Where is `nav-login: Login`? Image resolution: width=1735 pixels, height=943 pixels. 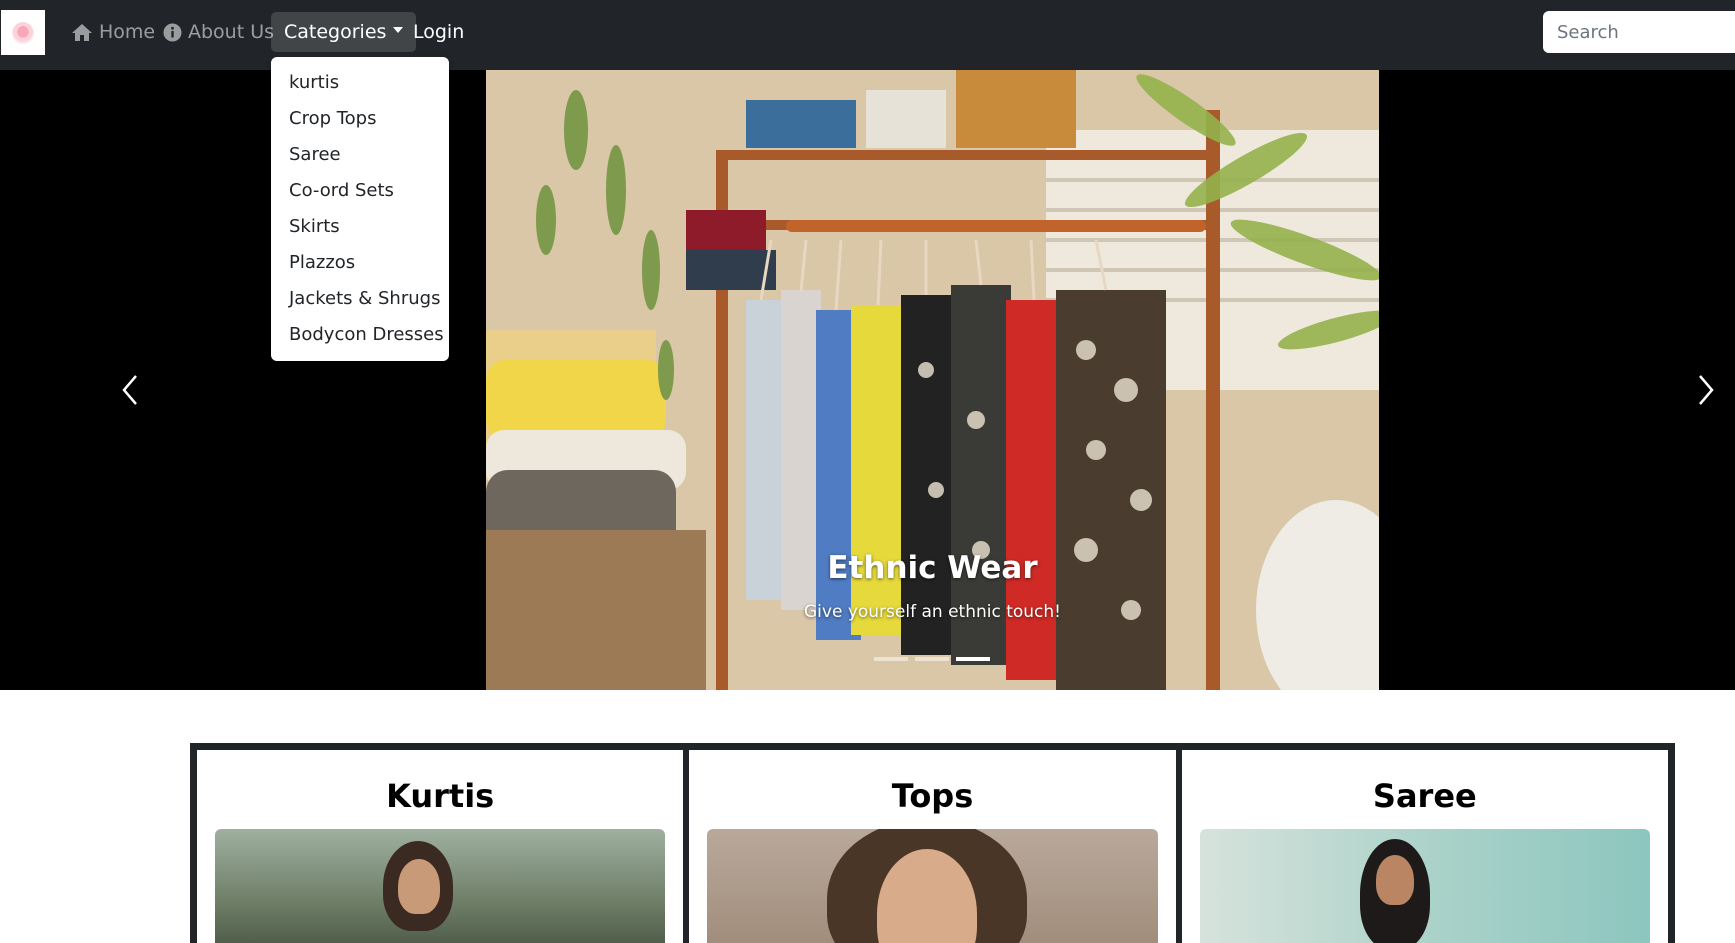 nav-login: Login is located at coordinates (438, 32).